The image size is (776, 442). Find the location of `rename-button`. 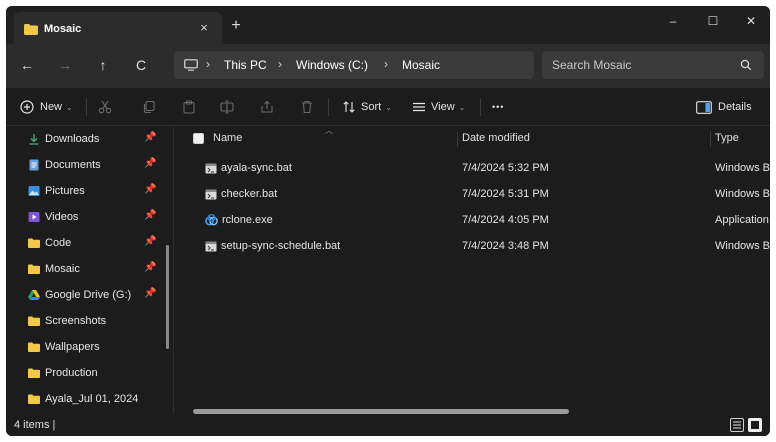

rename-button is located at coordinates (227, 107).